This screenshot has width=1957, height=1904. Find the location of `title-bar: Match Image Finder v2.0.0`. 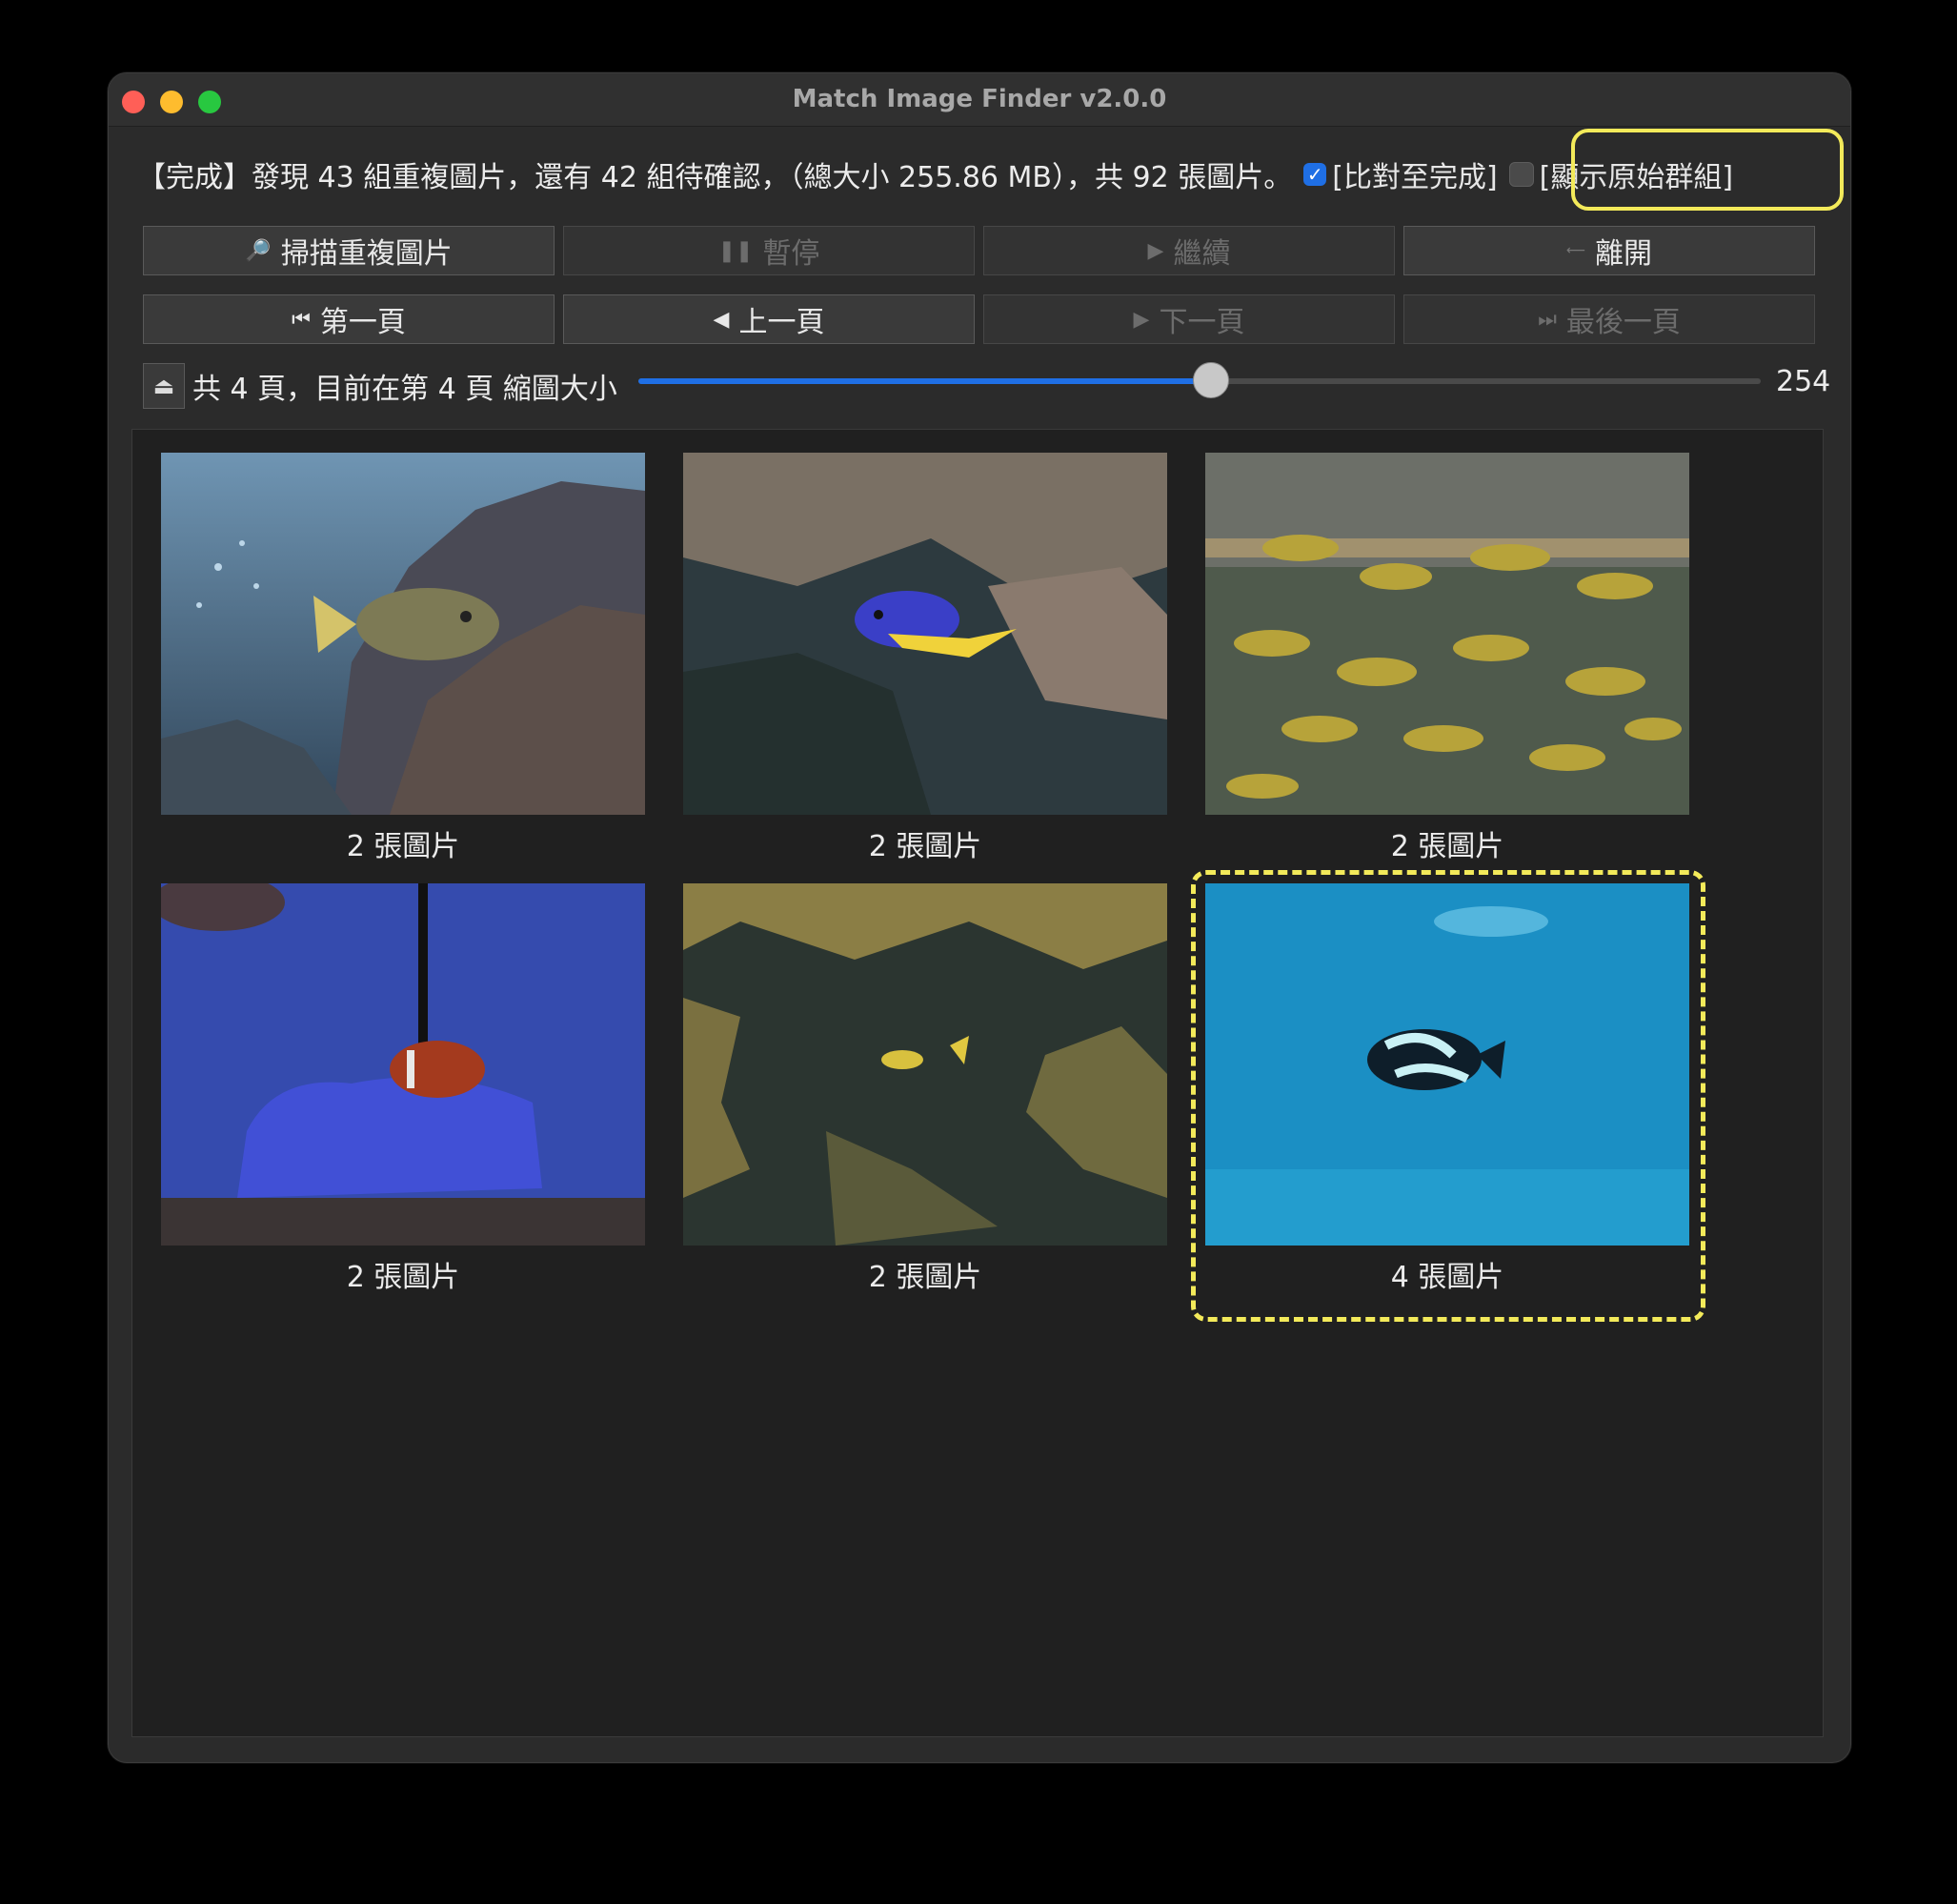

title-bar: Match Image Finder v2.0.0 is located at coordinates (980, 100).